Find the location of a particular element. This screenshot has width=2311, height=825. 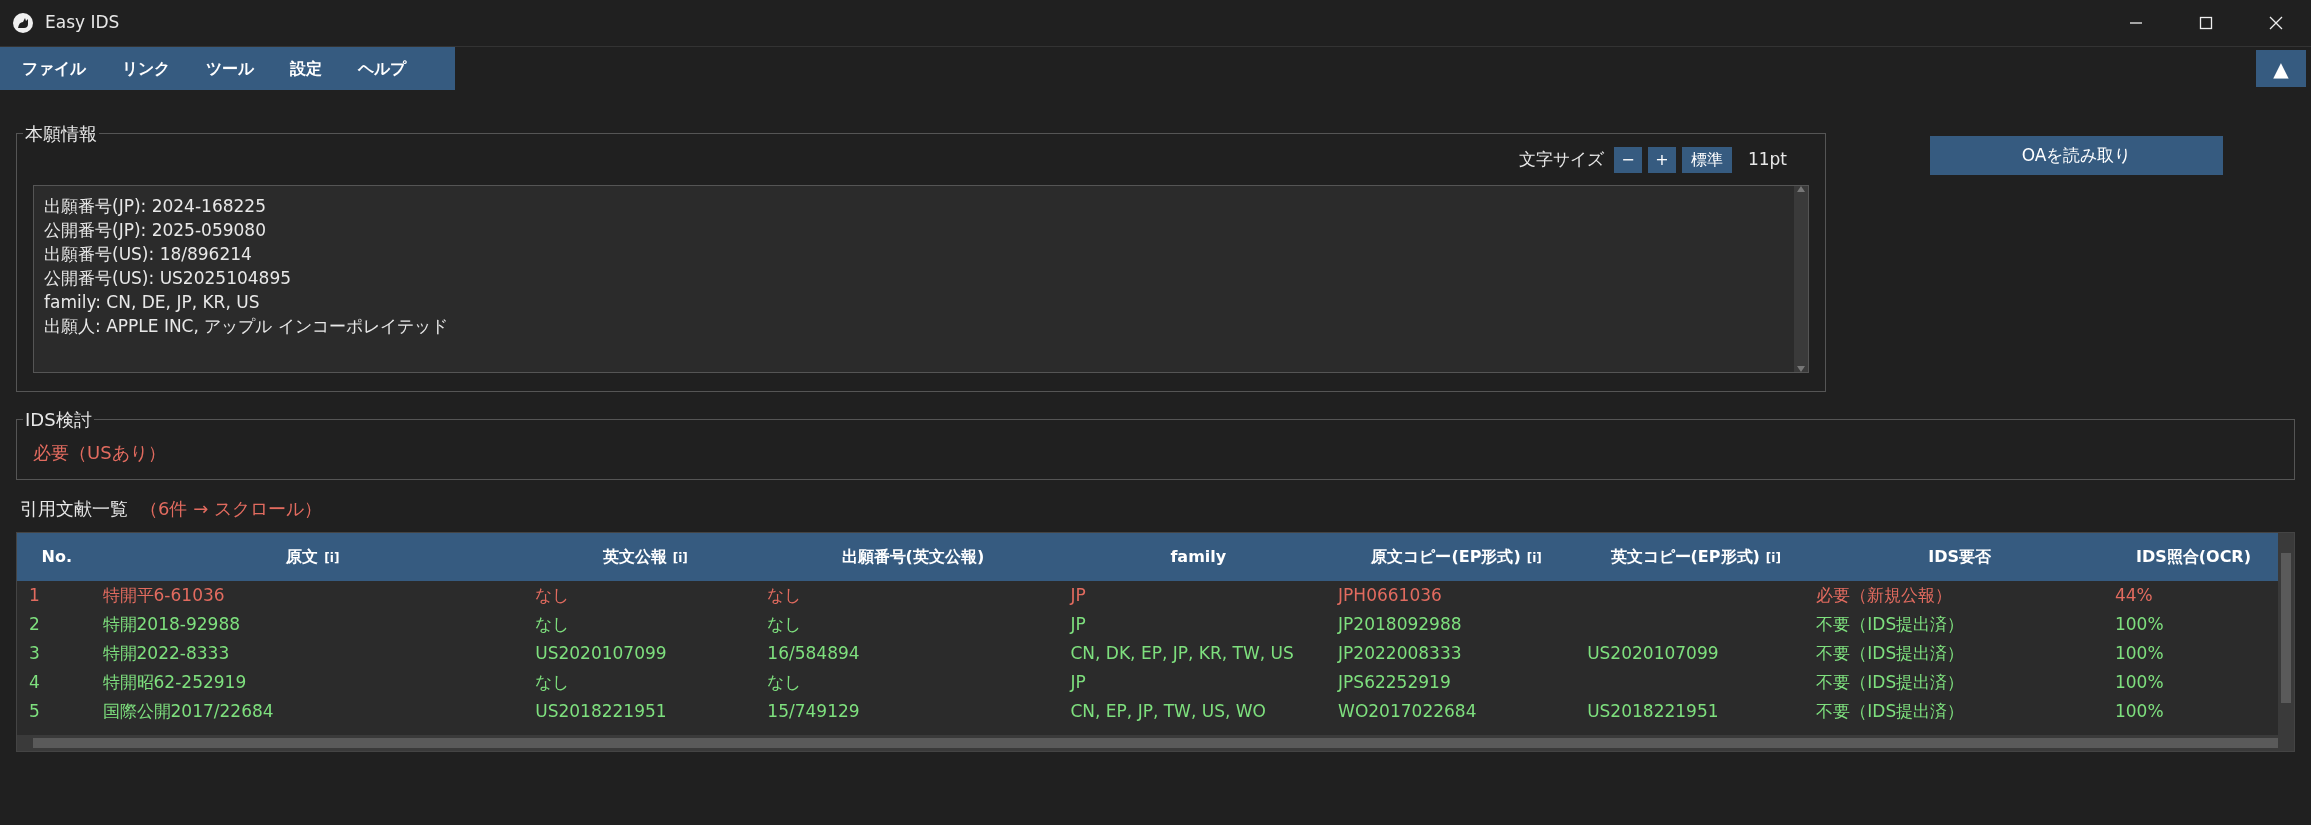

table-row: 5 国際公開2017/22684 US2018221951 15/749129 CN, EP, JP, TW, US, WO WO2017022684 US2018221951 不要（IDS提出済） 100% is located at coordinates (1147, 711).